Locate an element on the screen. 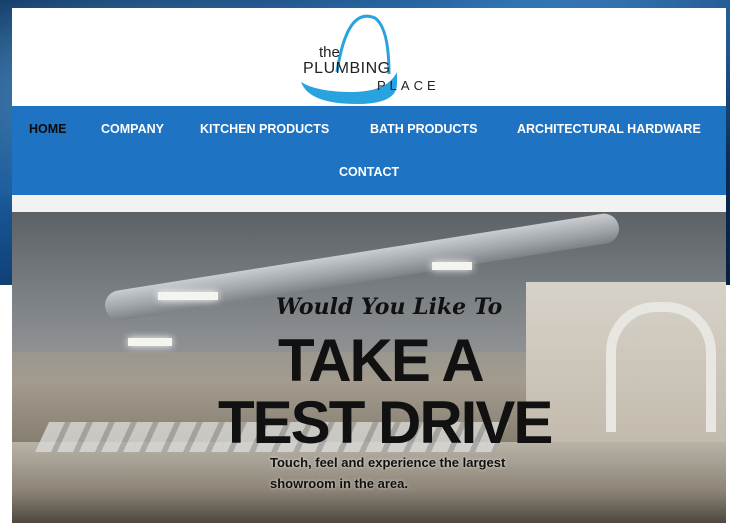  logo-word-place: PLACE is located at coordinates (408, 85).